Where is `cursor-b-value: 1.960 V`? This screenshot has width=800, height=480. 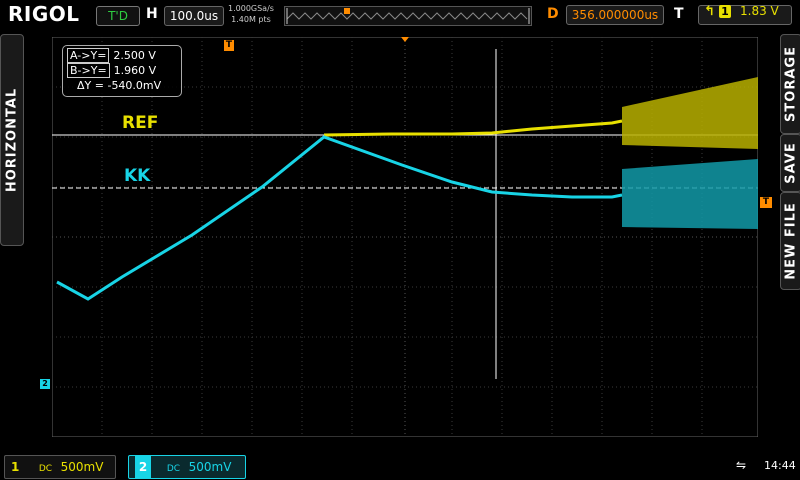
cursor-b-value: 1.960 V is located at coordinates (135, 70).